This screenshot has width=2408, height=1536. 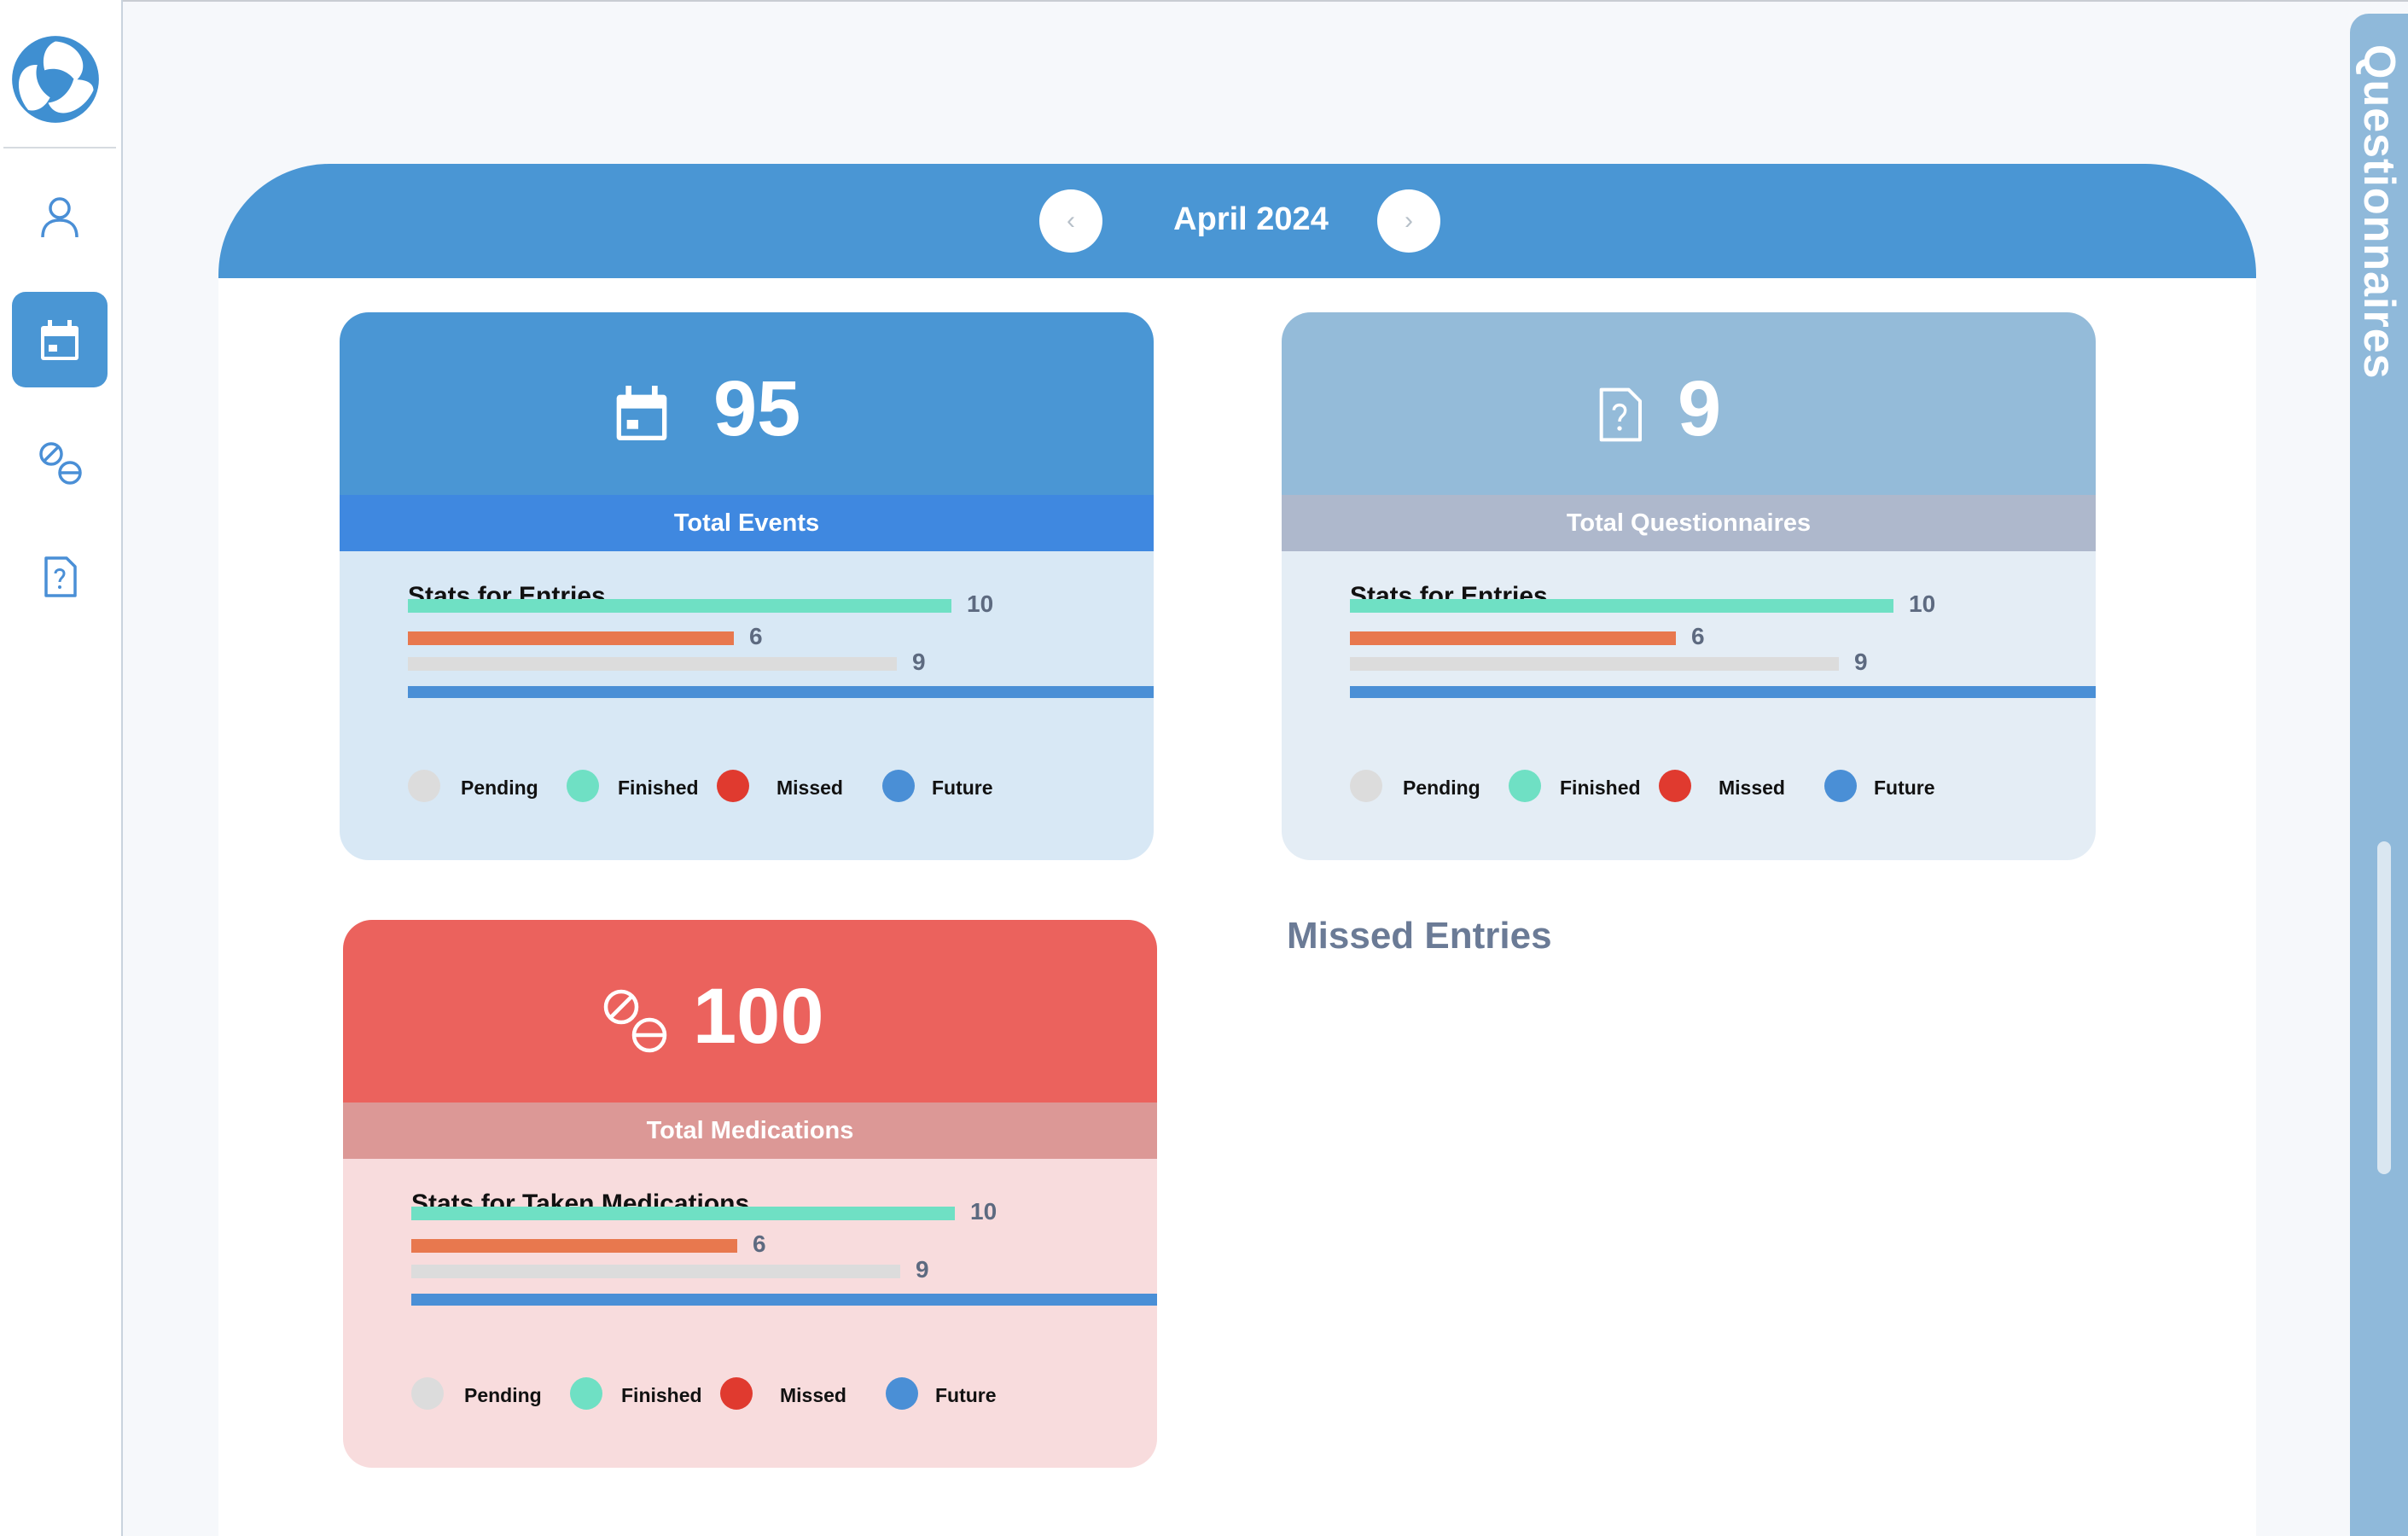 I want to click on chevron-right-icon: ›, so click(x=1409, y=221).